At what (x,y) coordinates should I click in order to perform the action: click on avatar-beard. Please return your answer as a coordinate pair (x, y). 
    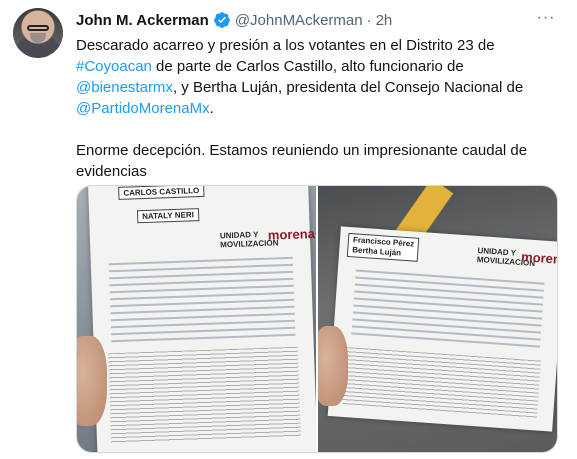
    Looking at the image, I should click on (38, 38).